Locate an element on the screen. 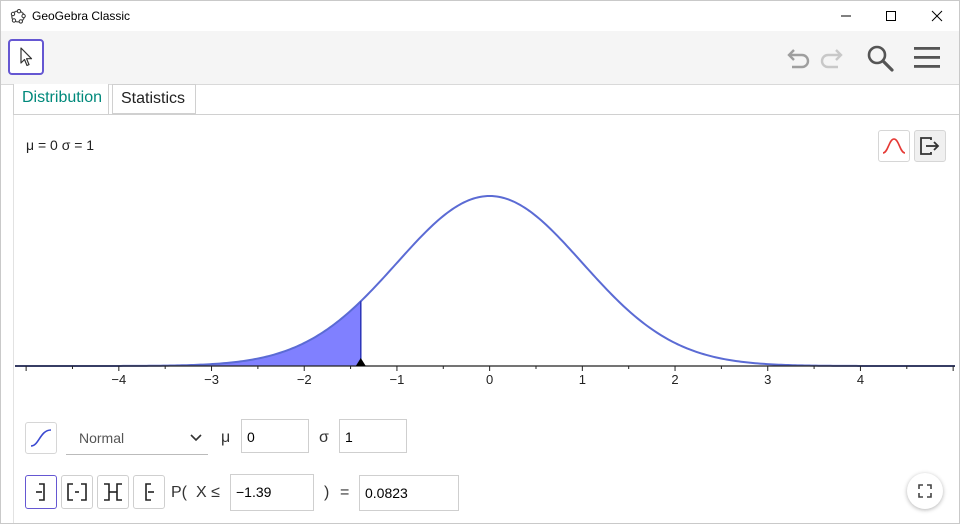 This screenshot has width=960, height=524. redo-icon is located at coordinates (831, 59).